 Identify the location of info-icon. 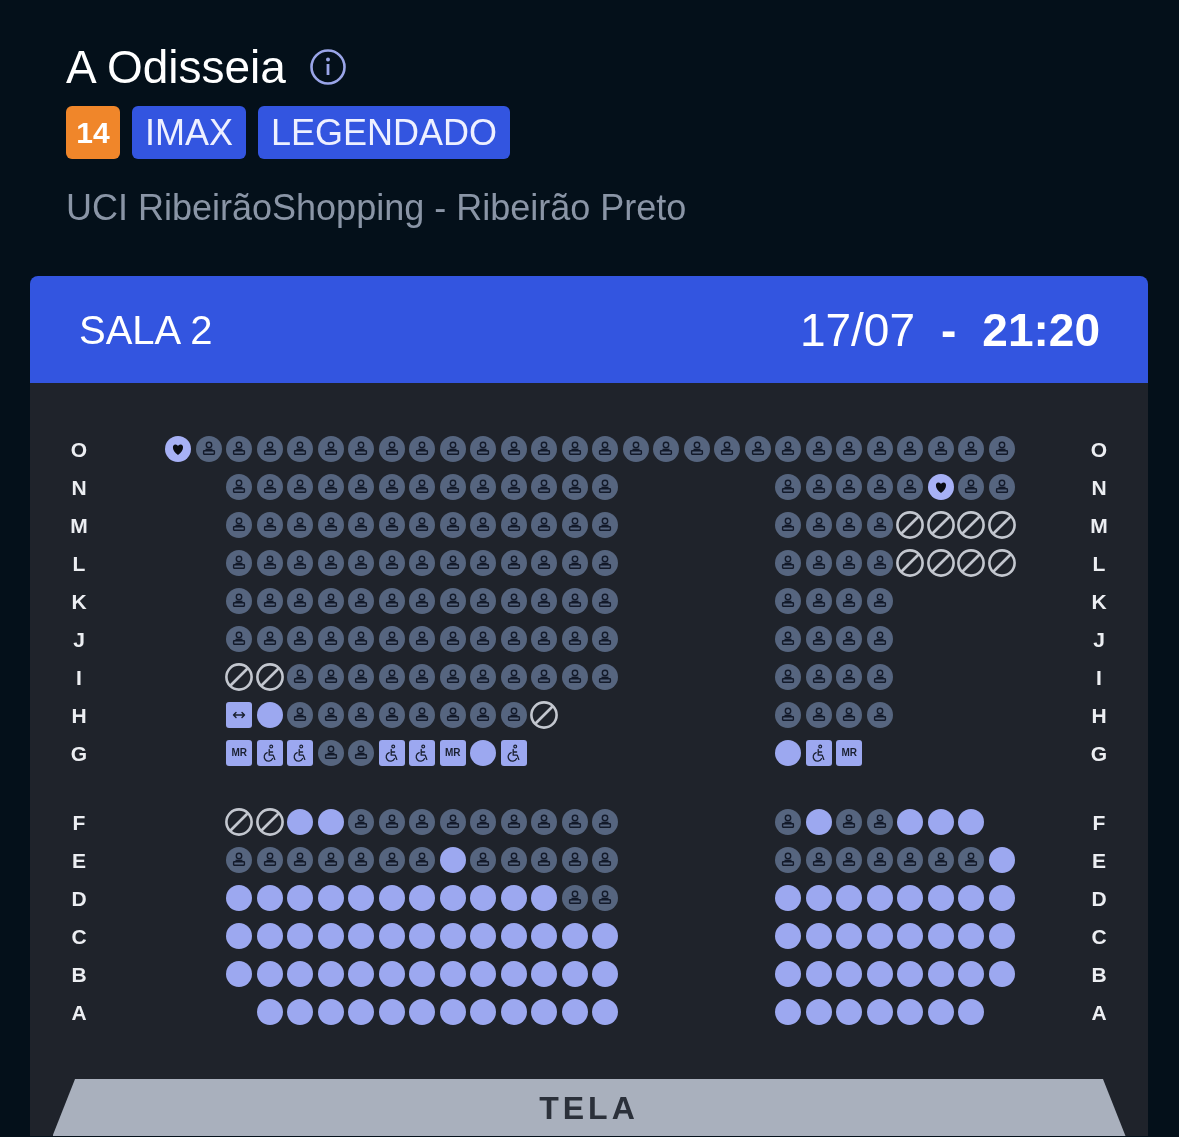
(327, 67).